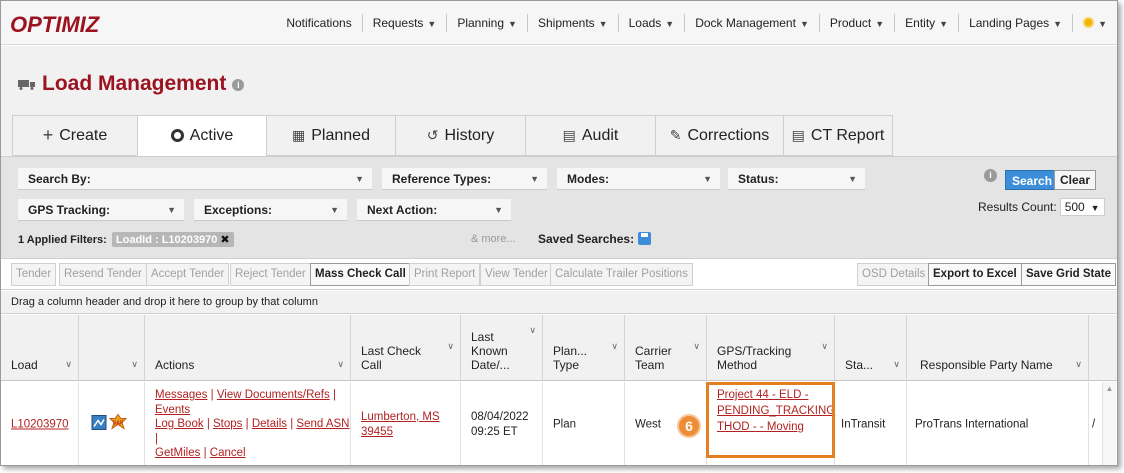 Image resolution: width=1124 pixels, height=473 pixels. Describe the element at coordinates (486, 23) in the screenshot. I see `nav-planning: Planning ▼` at that location.